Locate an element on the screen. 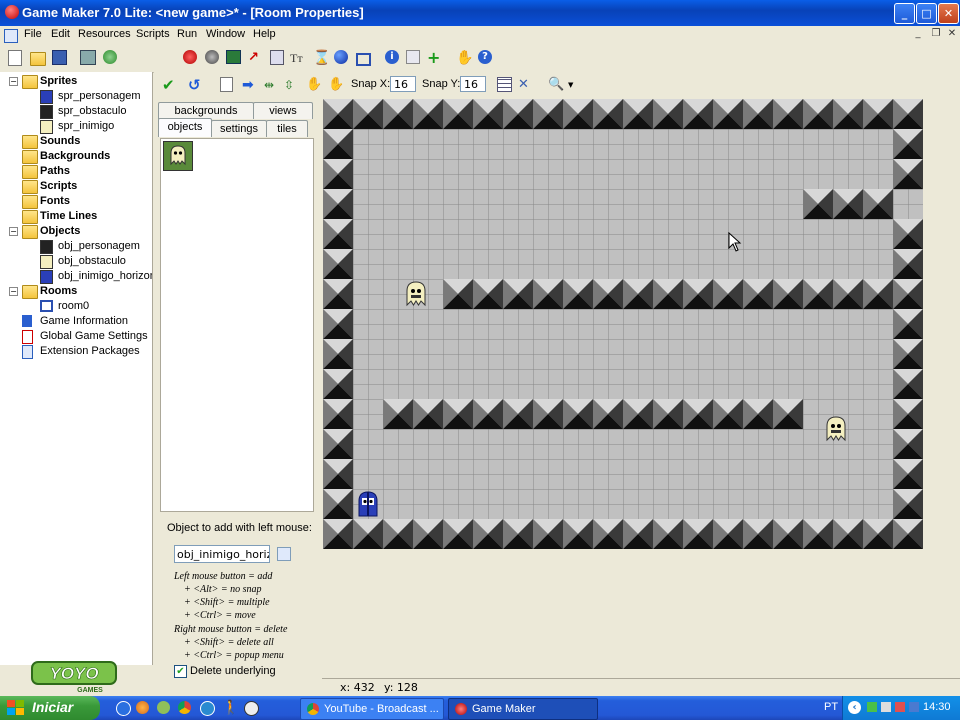 Image resolution: width=960 pixels, height=720 pixels. delete-underlying-checkbox: ✔ is located at coordinates (180, 671).